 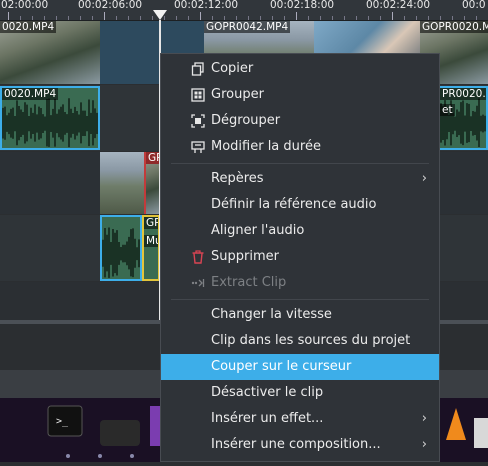 I want to click on menu-item-label: Extract Clip, so click(x=249, y=282).